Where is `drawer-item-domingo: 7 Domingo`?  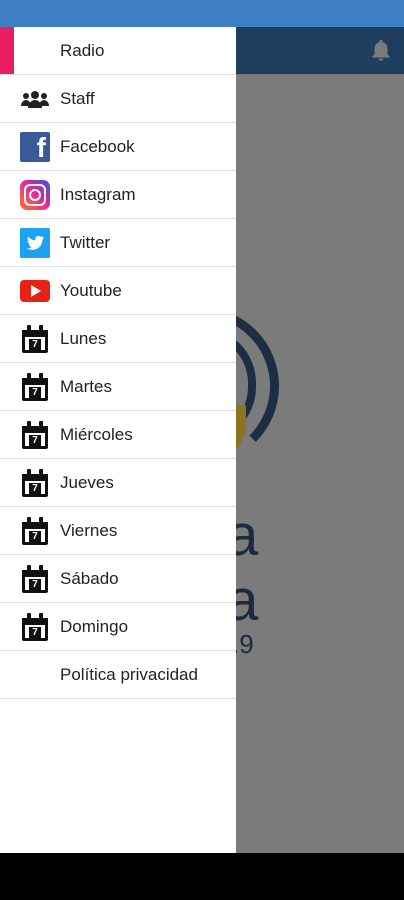
drawer-item-domingo: 7 Domingo is located at coordinates (118, 627).